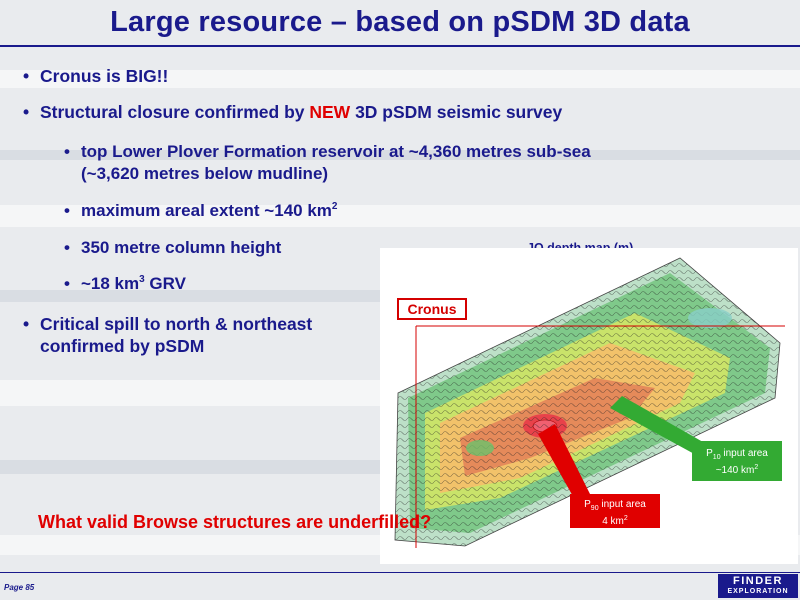 Image resolution: width=800 pixels, height=600 pixels. I want to click on title-rule, so click(400, 46).